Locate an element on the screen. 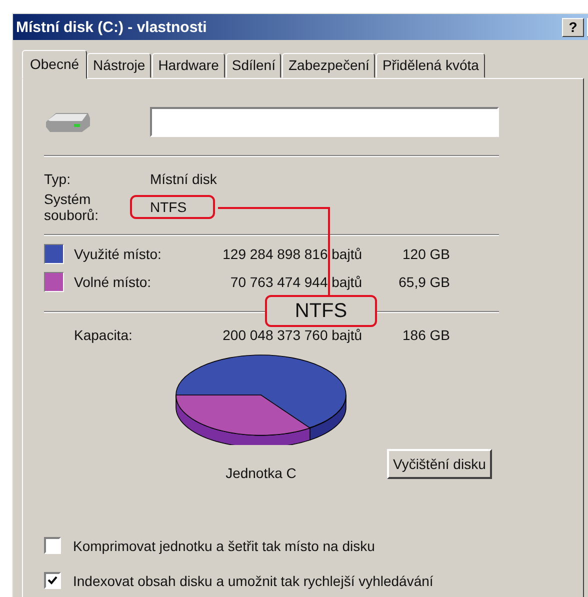  window-title: Místní disk (C:) - vlastnosti is located at coordinates (112, 27).